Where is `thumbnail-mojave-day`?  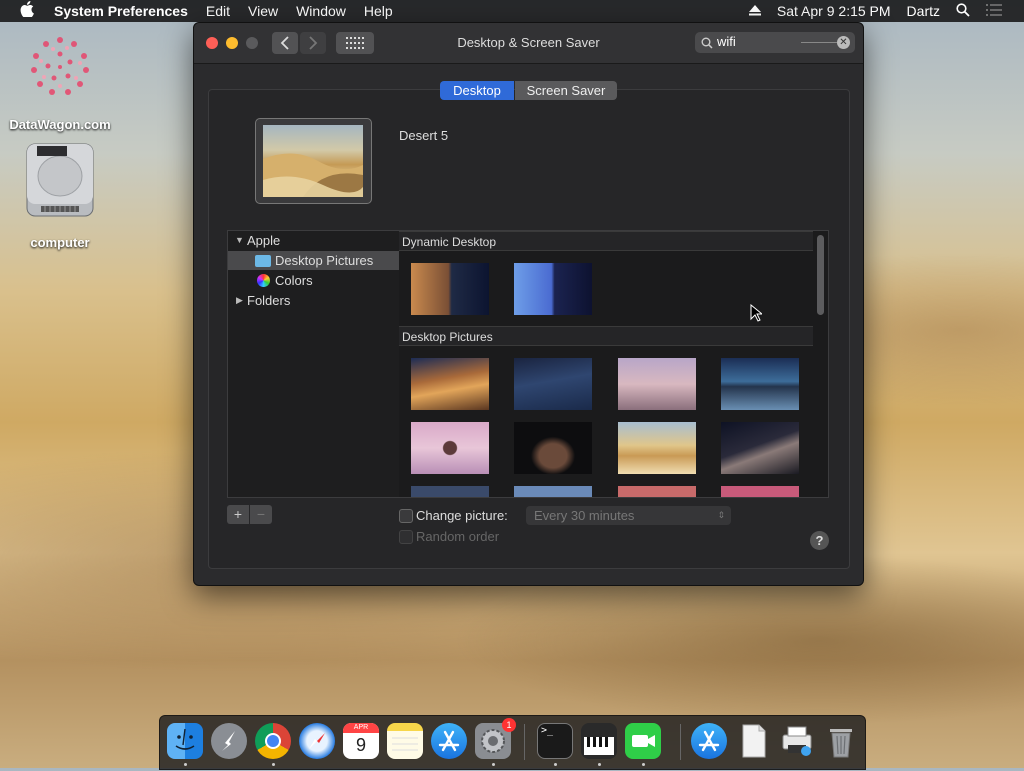
thumbnail-mojave-day is located at coordinates (450, 384).